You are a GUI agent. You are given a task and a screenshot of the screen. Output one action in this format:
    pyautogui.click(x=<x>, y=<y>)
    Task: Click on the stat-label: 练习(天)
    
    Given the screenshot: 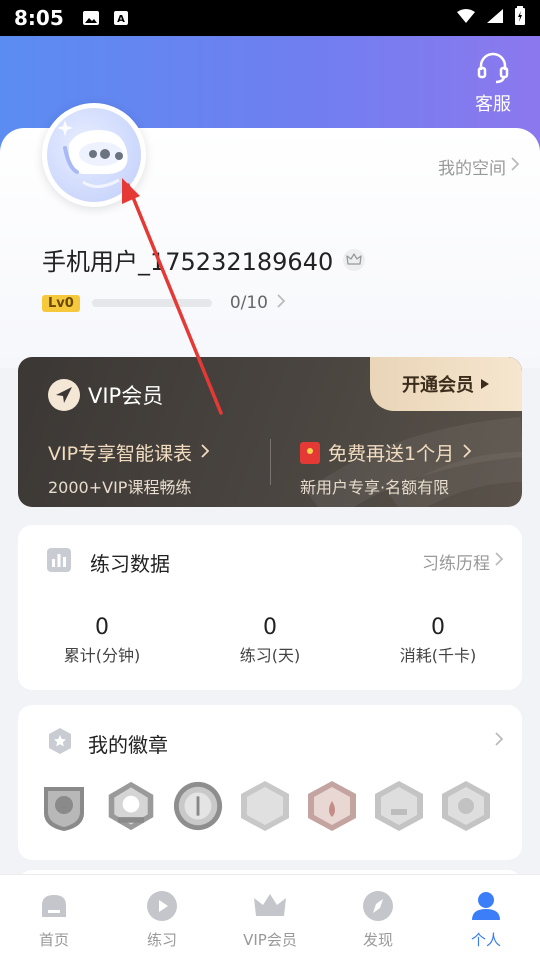 What is the action you would take?
    pyautogui.click(x=270, y=655)
    